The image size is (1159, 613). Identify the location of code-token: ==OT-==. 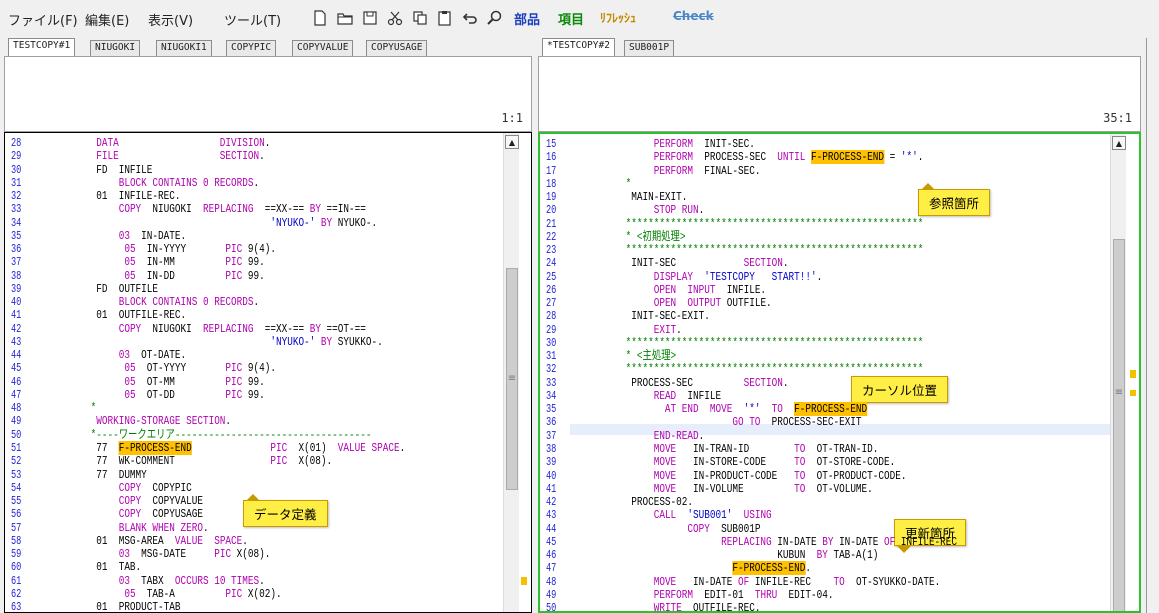
(343, 328).